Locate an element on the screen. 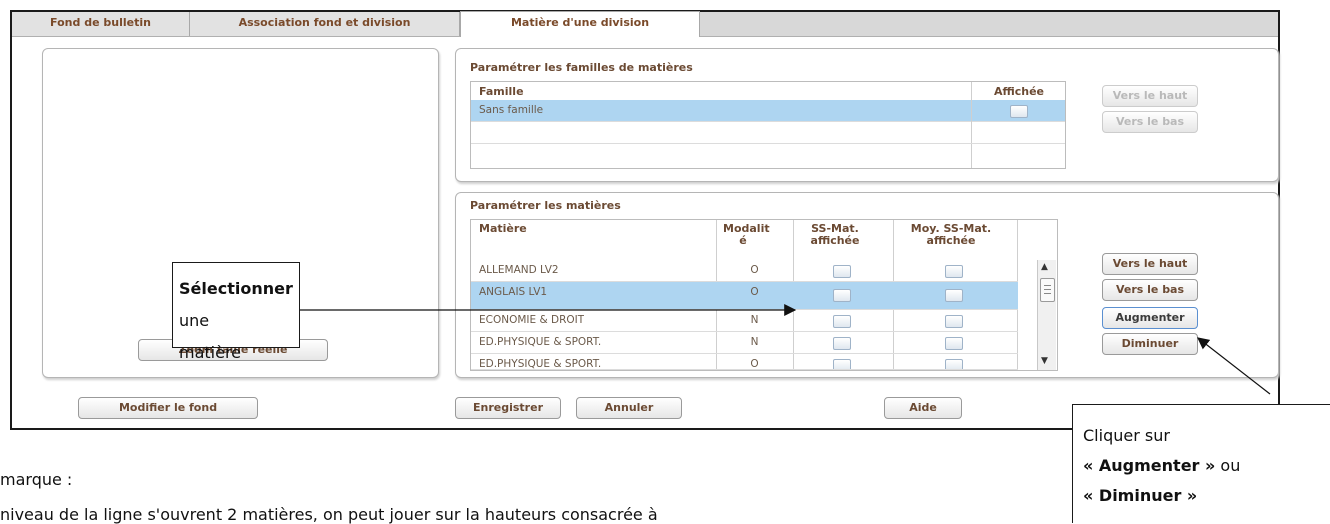  remarque-label: marque : is located at coordinates (36, 479).